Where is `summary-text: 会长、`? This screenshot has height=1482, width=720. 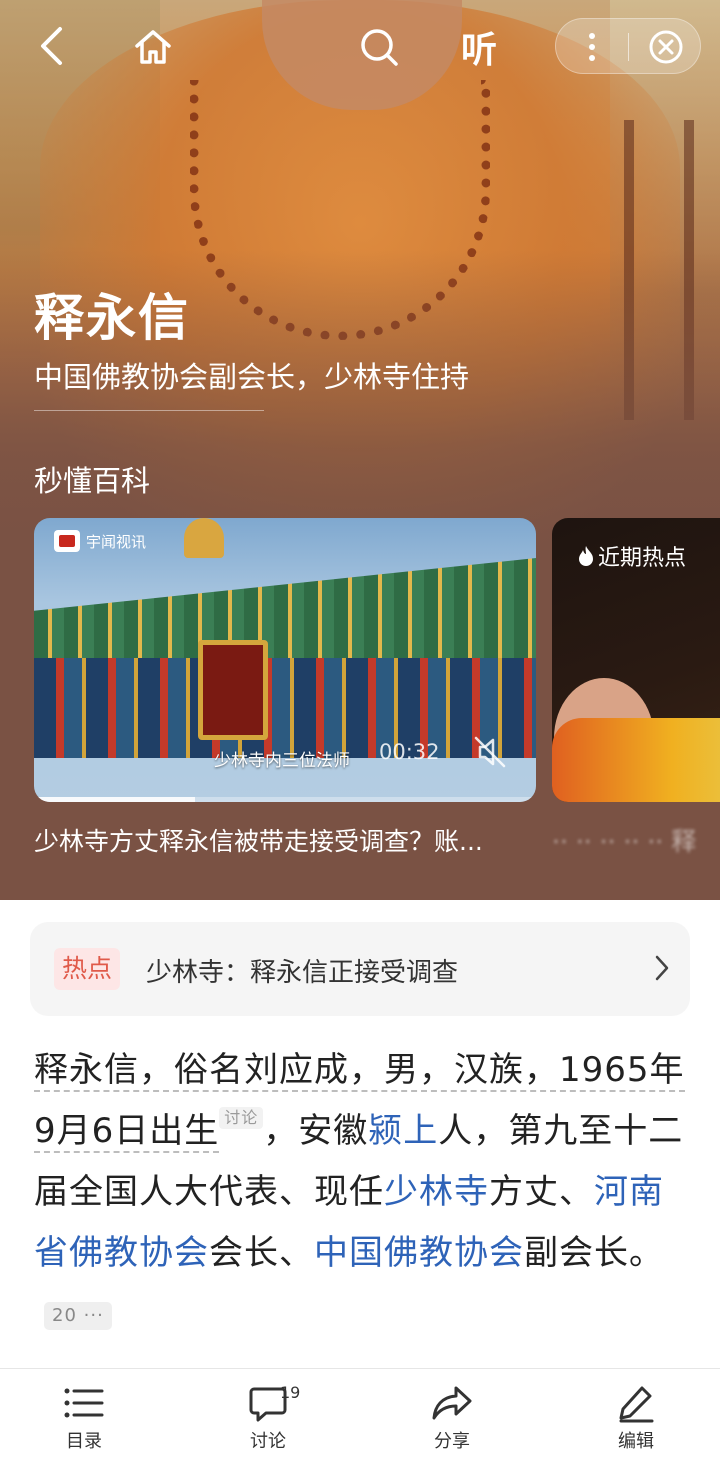
summary-text: 会长、 is located at coordinates (261, 1253).